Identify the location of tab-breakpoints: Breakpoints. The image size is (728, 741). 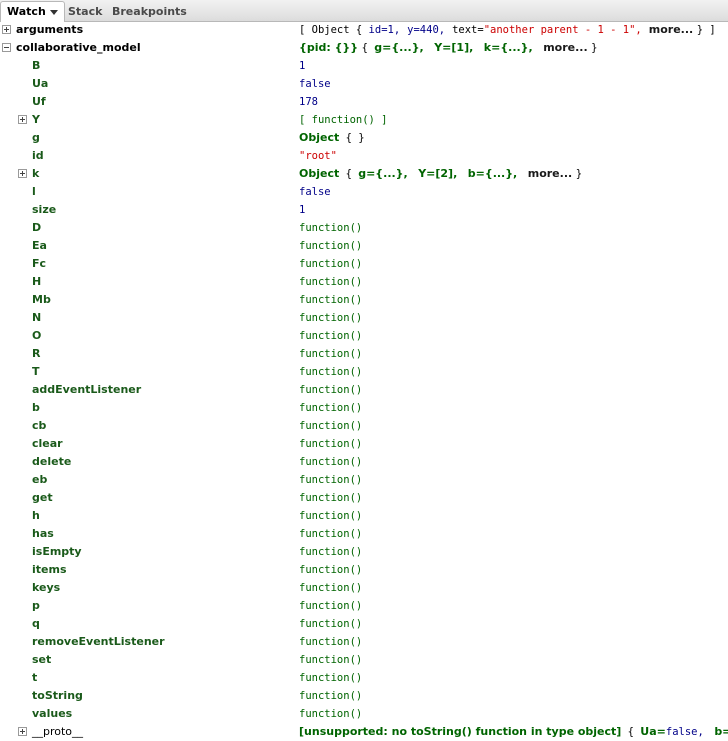
(149, 12).